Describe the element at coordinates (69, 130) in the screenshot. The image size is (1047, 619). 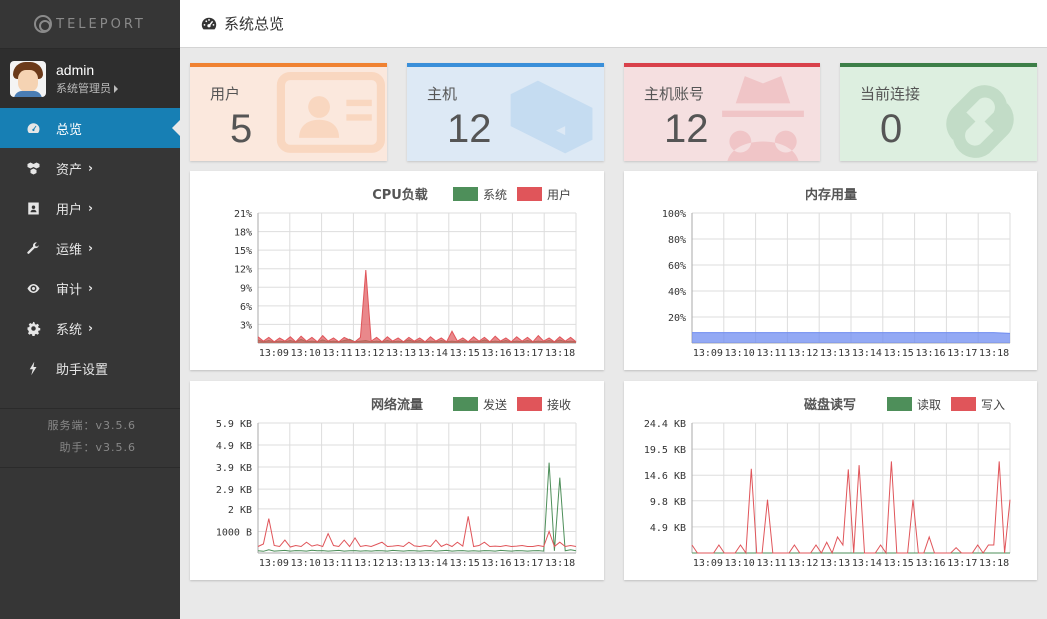
I see `sidebar-item-label: 总览` at that location.